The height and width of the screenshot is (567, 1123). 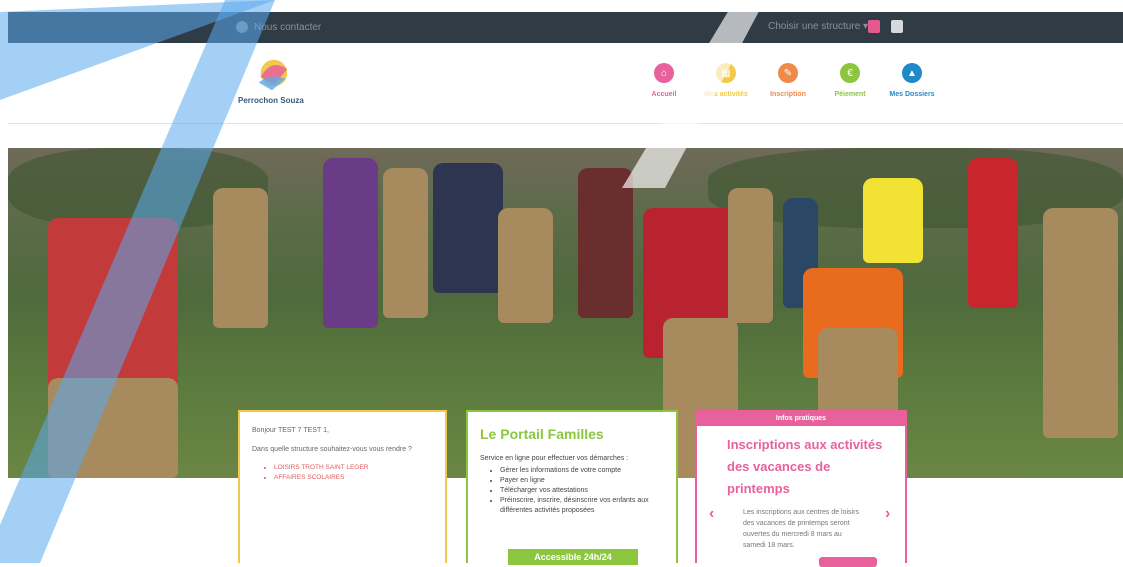 I want to click on top-bar: Nous contacter Choisir une structure ▾, so click(x=565, y=27).